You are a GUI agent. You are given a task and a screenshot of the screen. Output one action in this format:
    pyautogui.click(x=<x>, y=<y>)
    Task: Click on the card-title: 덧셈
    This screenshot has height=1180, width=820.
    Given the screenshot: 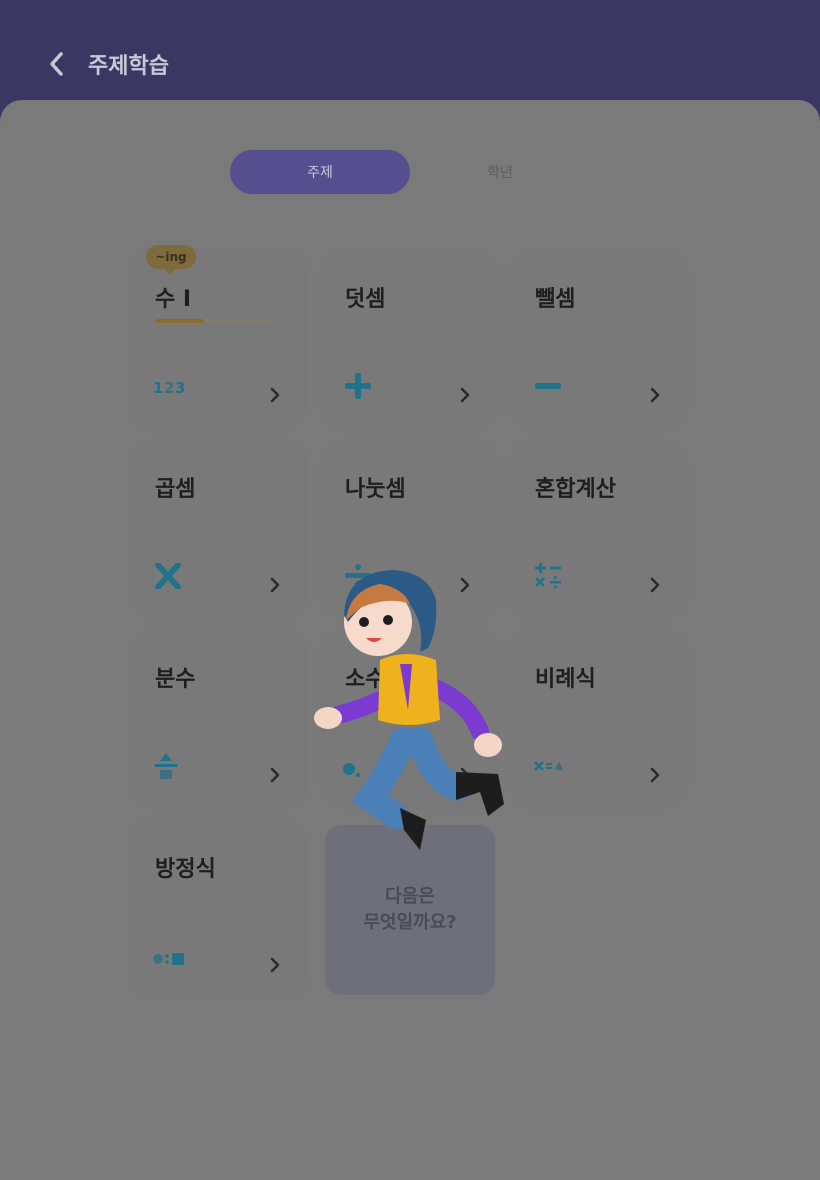 What is the action you would take?
    pyautogui.click(x=365, y=299)
    